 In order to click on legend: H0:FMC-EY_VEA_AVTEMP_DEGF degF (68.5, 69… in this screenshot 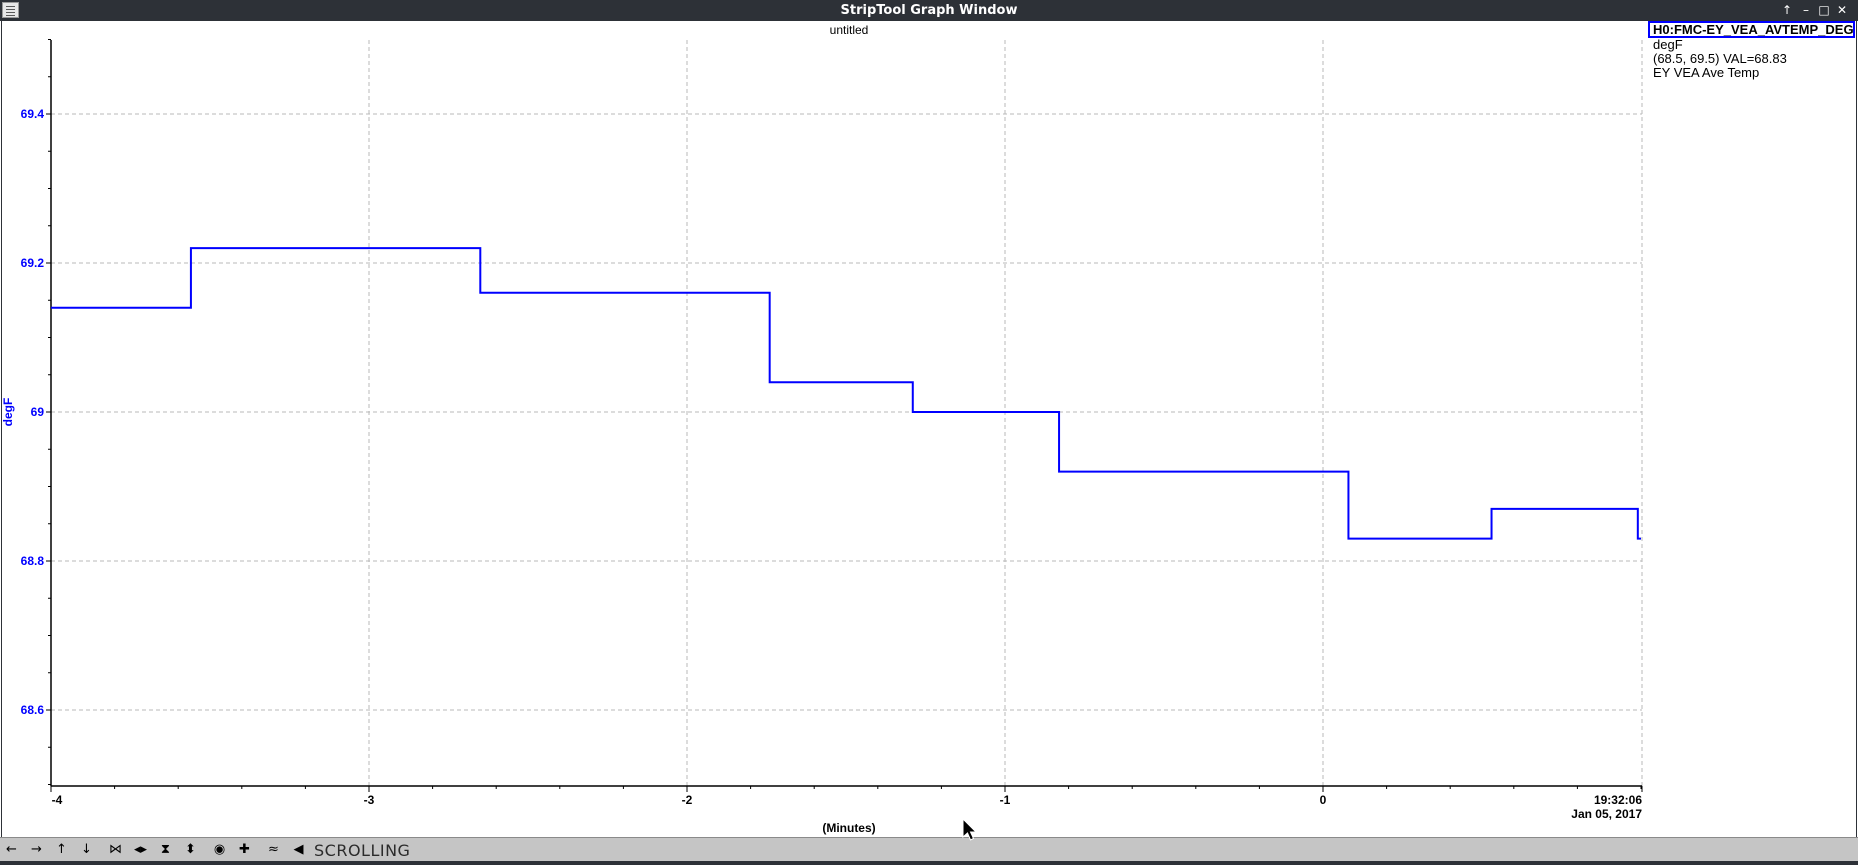, I will do `click(1751, 50)`.